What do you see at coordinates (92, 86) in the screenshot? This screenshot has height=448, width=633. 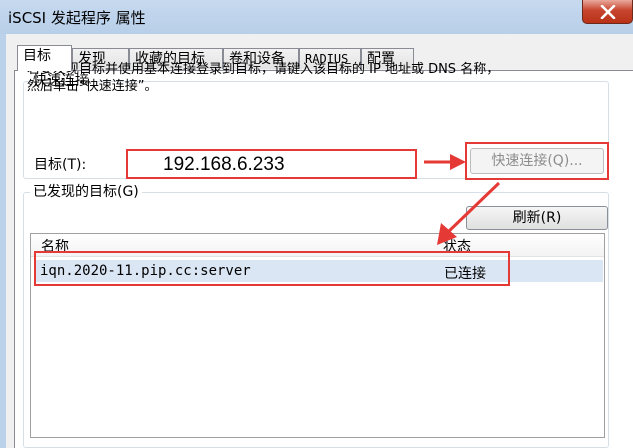 I see `description-line-2: 然后单击“快速连接”。` at bounding box center [92, 86].